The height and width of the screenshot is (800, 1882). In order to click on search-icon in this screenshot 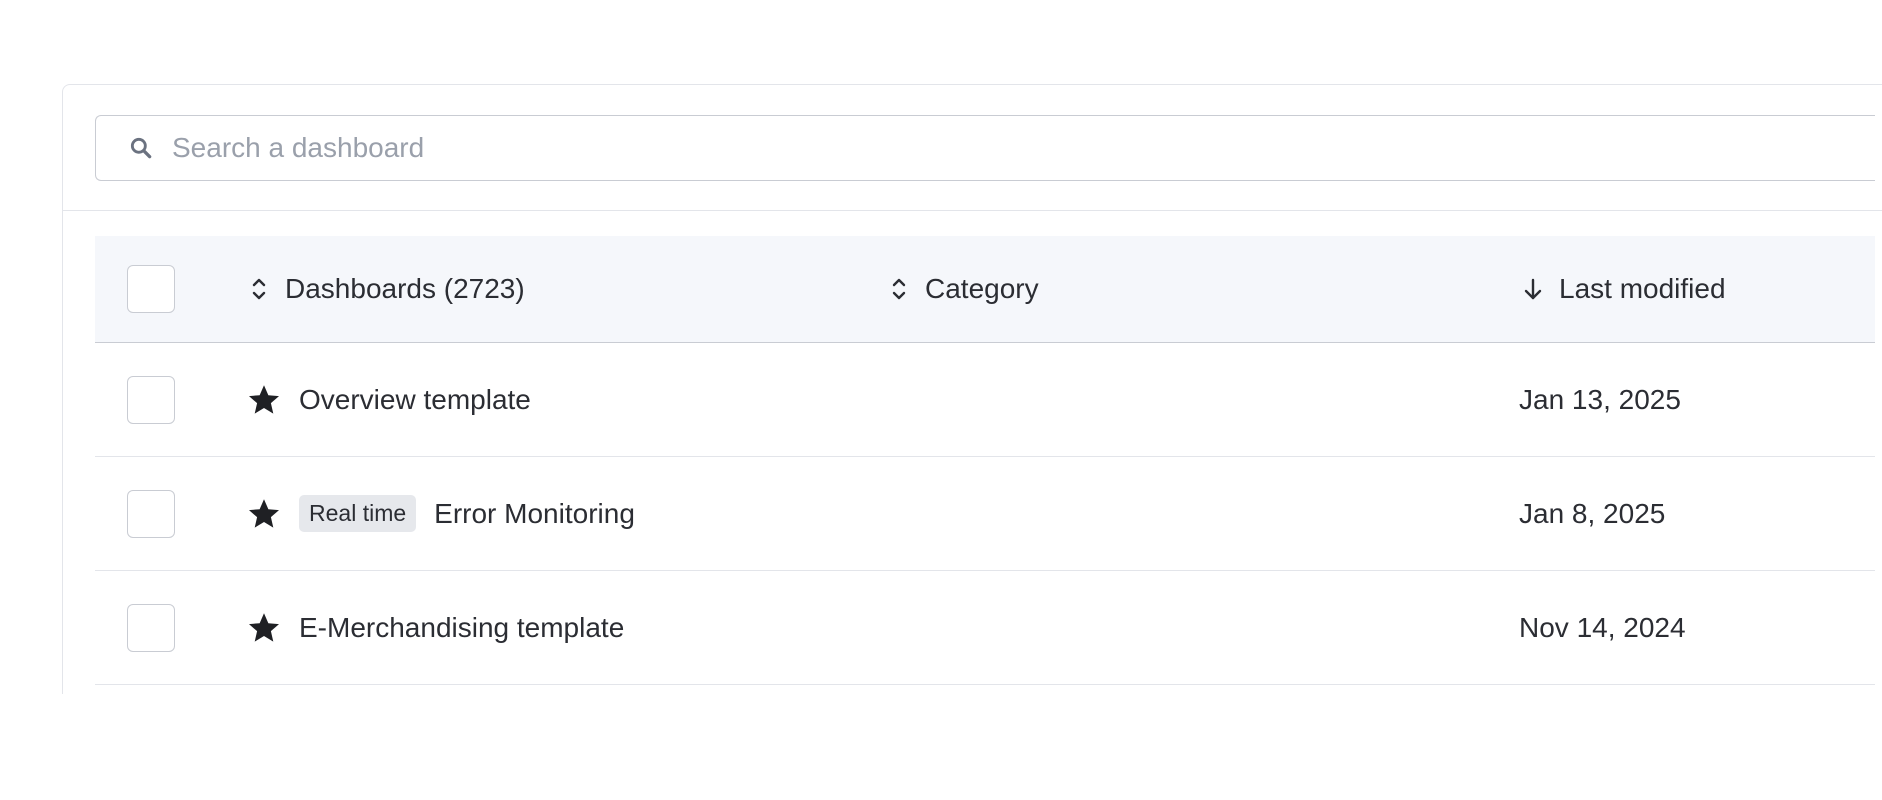, I will do `click(141, 148)`.